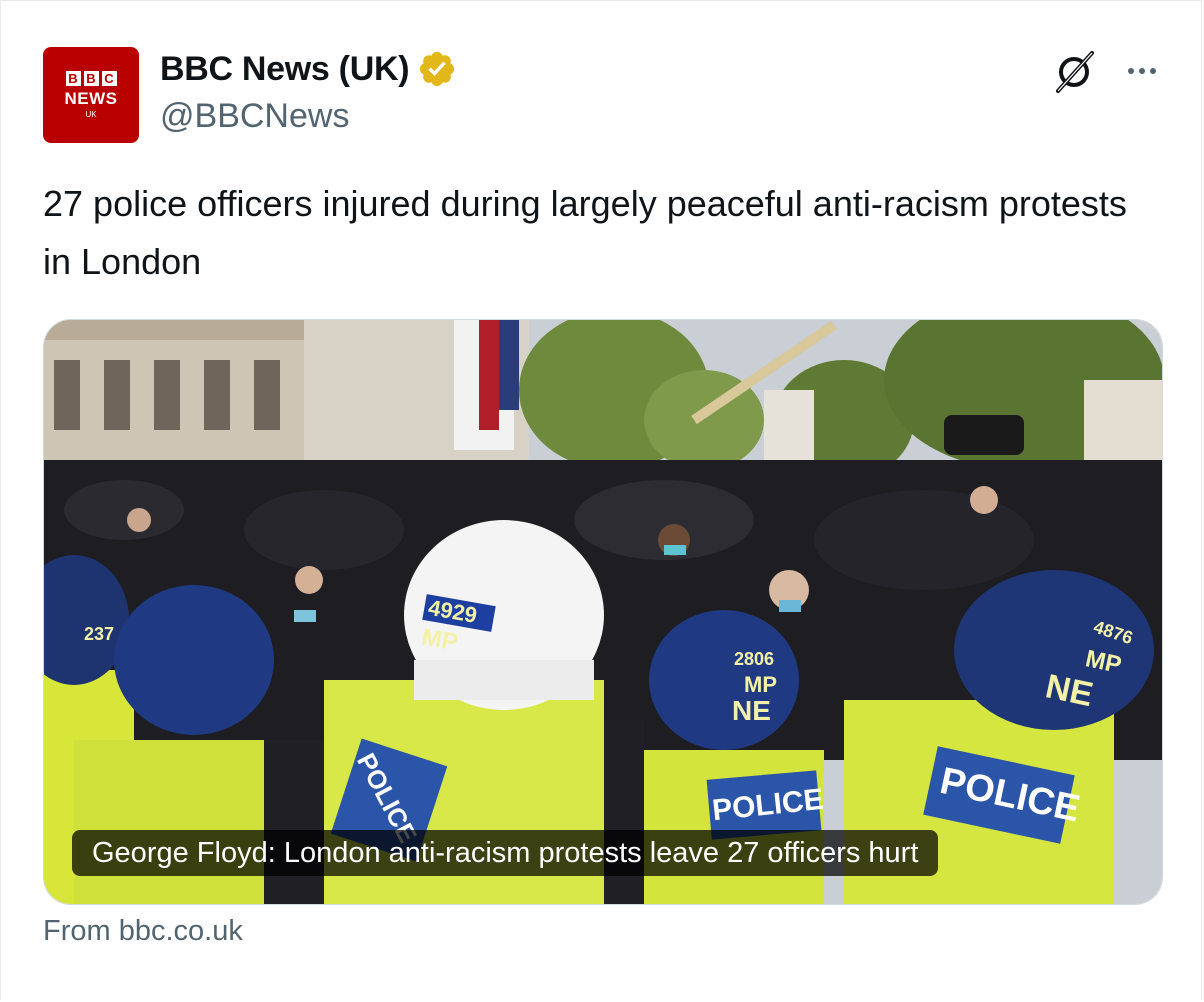 Image resolution: width=1204 pixels, height=1002 pixels. I want to click on grok-icon, so click(1074, 72).